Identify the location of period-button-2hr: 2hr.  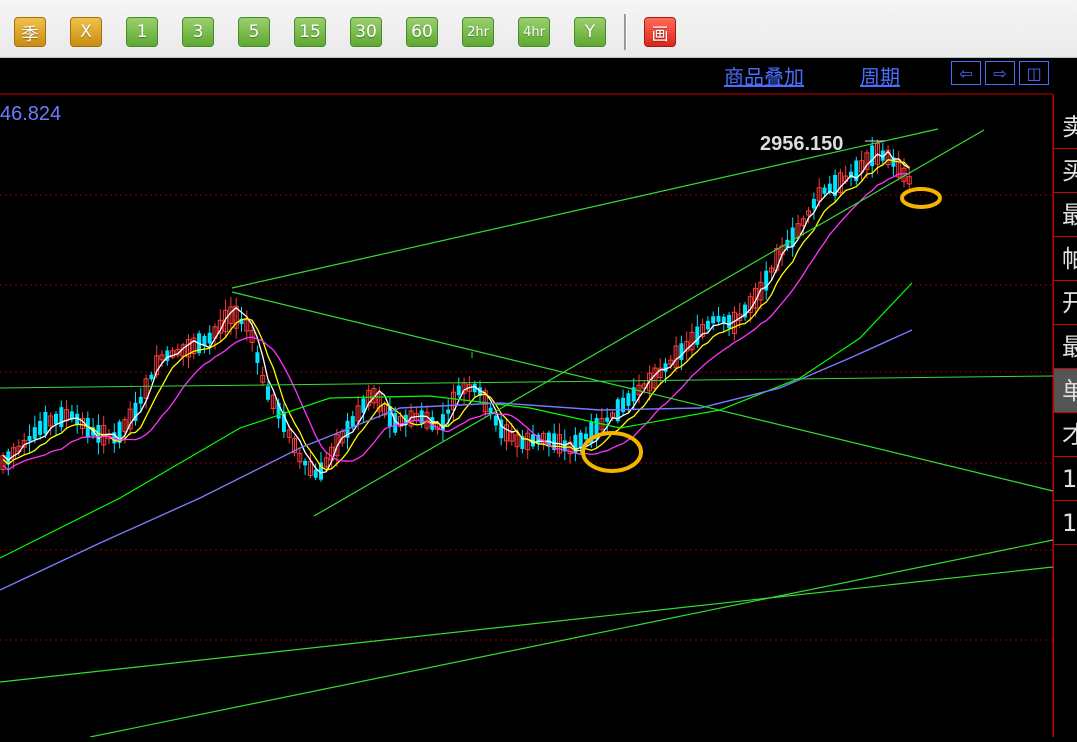
(478, 32).